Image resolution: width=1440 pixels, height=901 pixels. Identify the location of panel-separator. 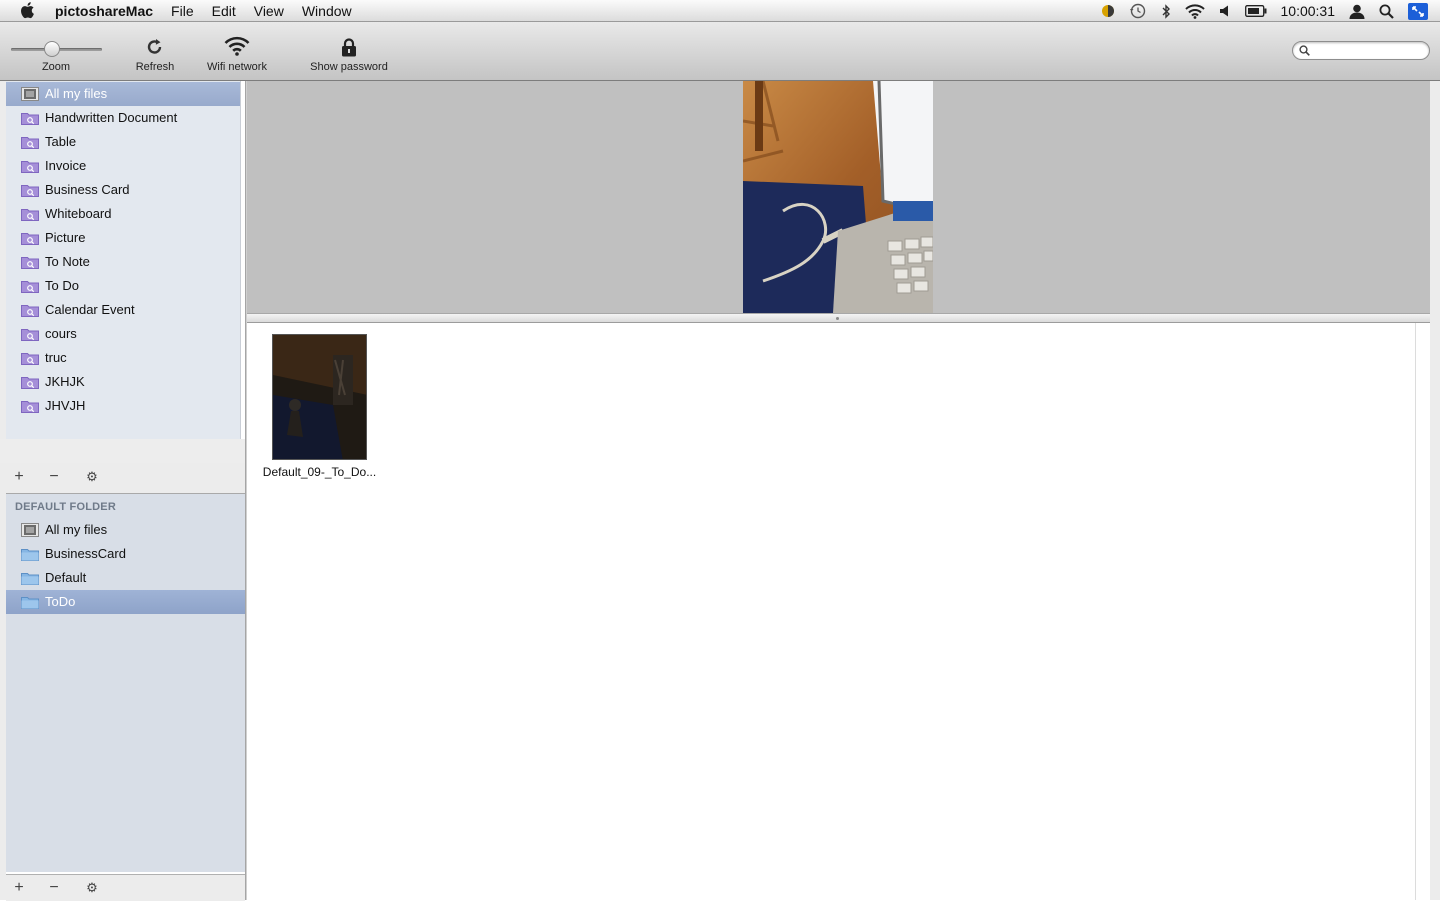
(123, 451).